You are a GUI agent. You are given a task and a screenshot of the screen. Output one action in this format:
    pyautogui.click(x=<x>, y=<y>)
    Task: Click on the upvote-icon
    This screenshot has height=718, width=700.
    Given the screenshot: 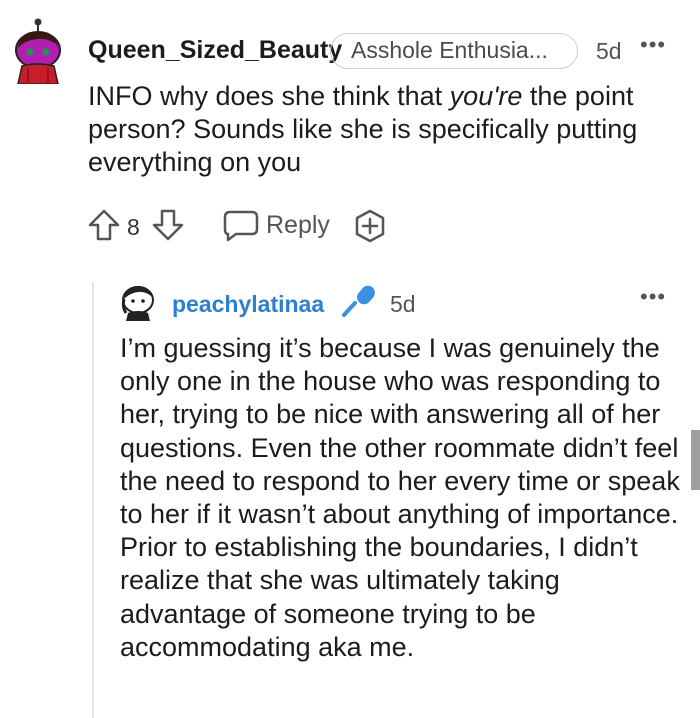 What is the action you would take?
    pyautogui.click(x=104, y=227)
    